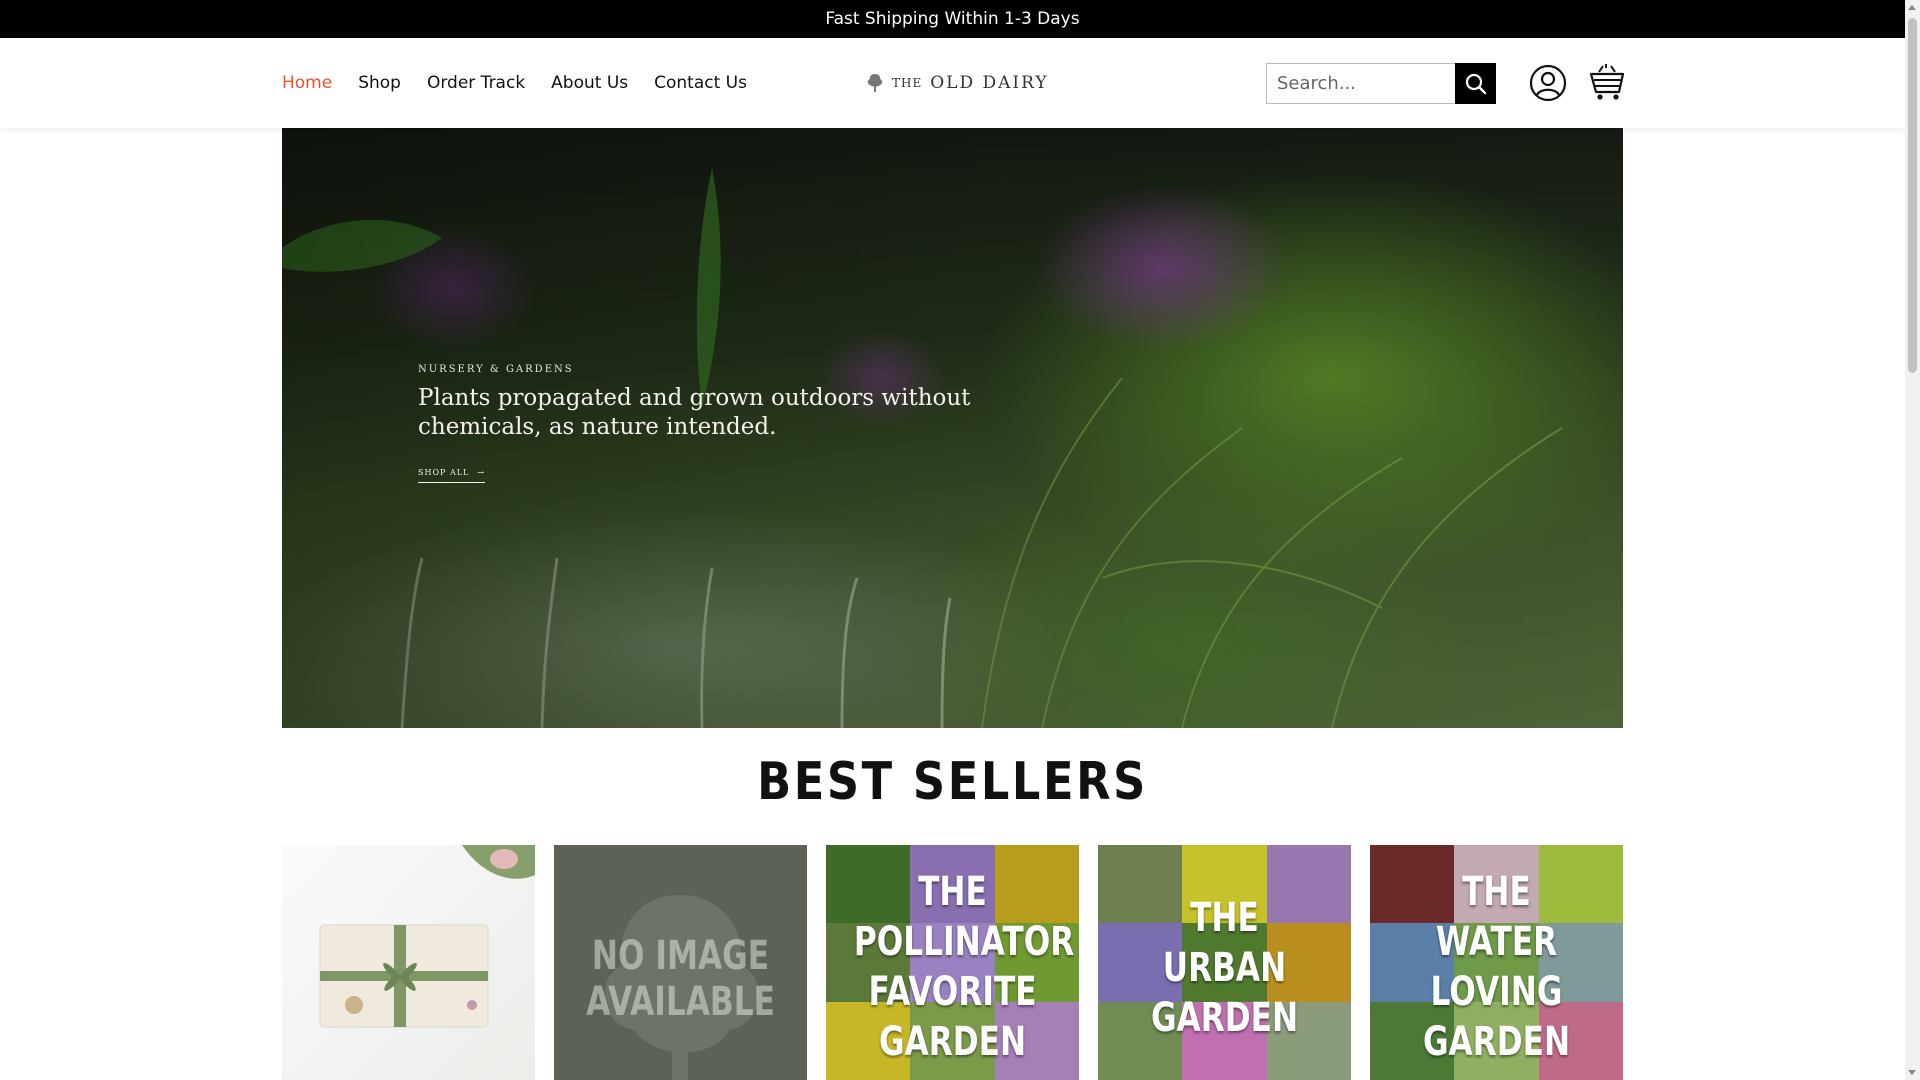  I want to click on search-icon, so click(1475, 83).